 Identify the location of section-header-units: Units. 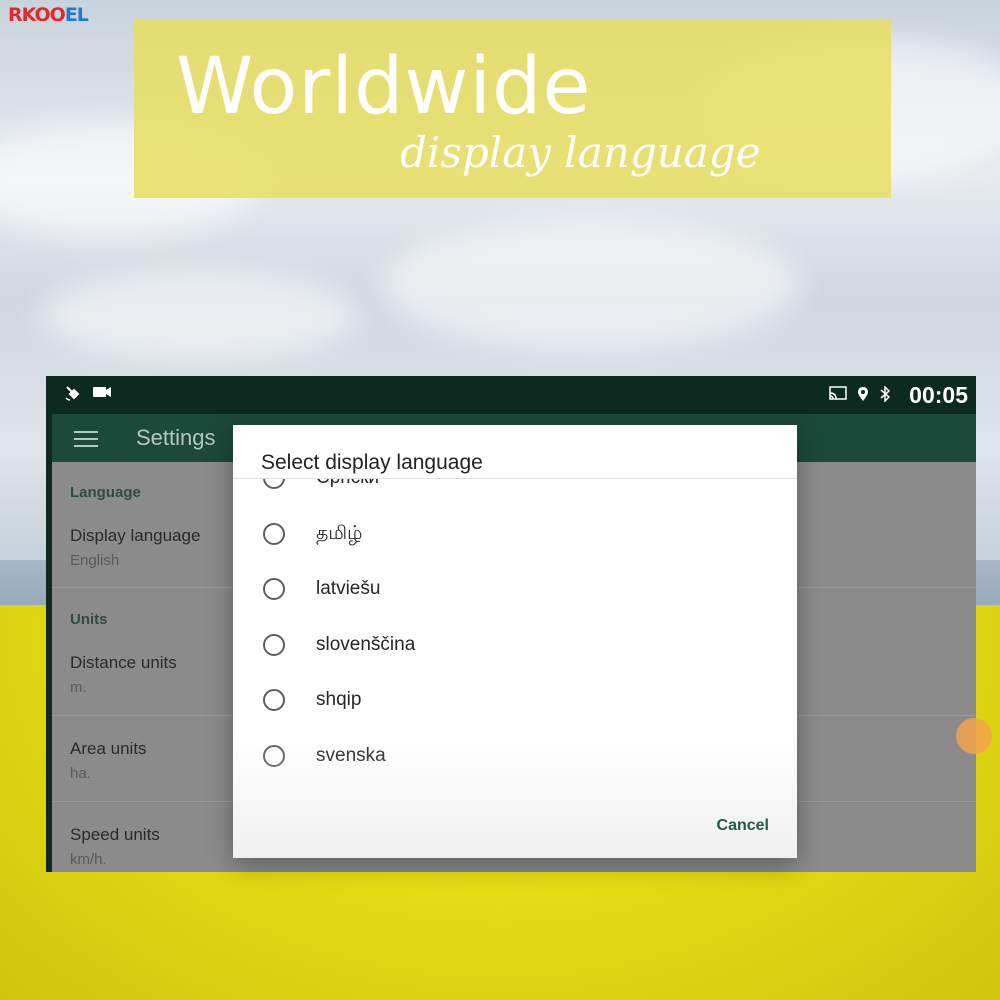
(89, 619).